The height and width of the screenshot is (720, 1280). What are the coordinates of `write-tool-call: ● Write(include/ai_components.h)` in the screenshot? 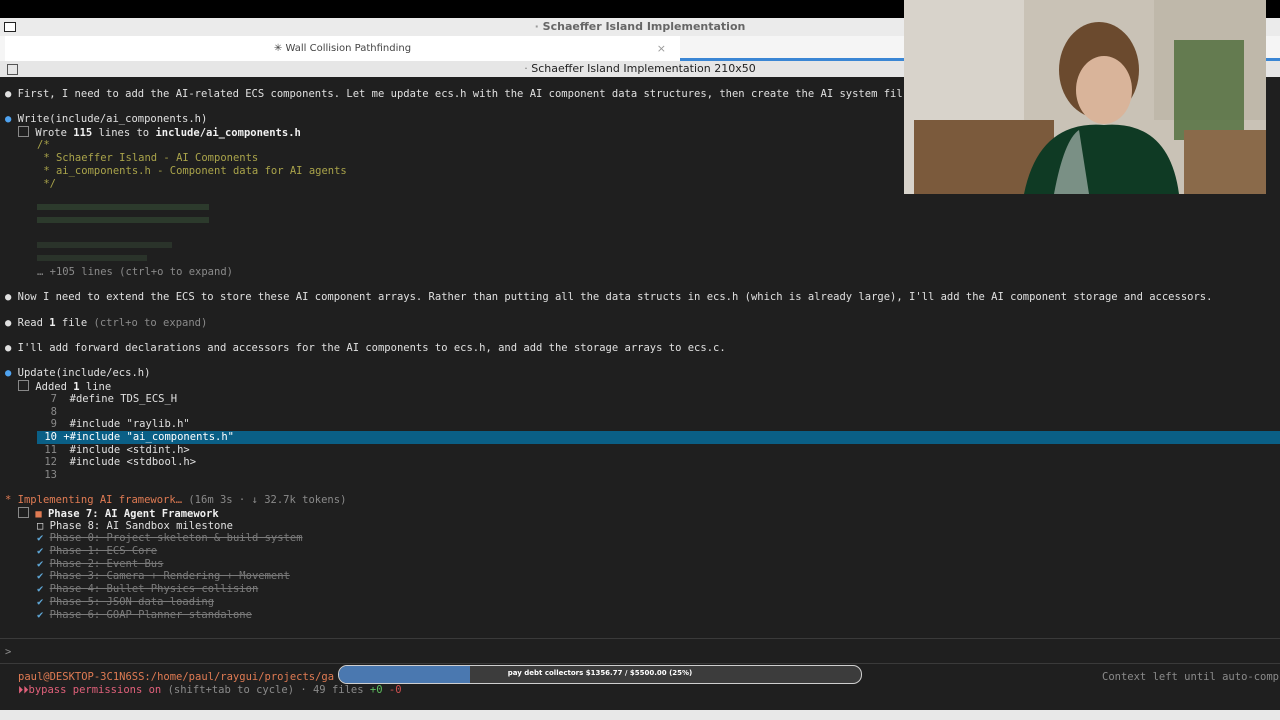 It's located at (106, 119).